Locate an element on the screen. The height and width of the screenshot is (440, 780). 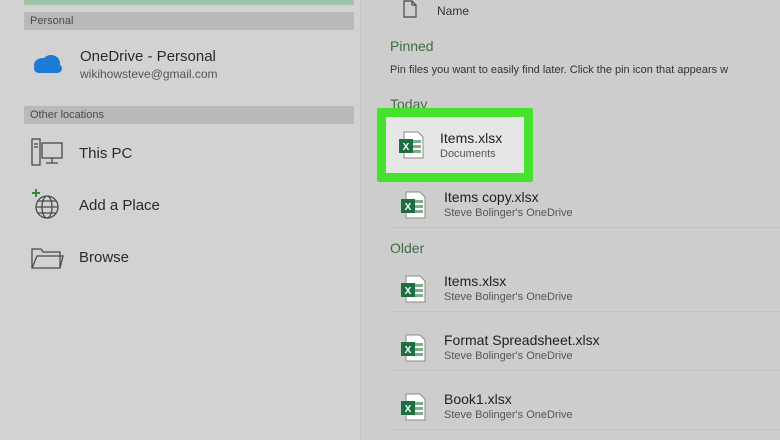
location-label: This PC is located at coordinates (106, 153).